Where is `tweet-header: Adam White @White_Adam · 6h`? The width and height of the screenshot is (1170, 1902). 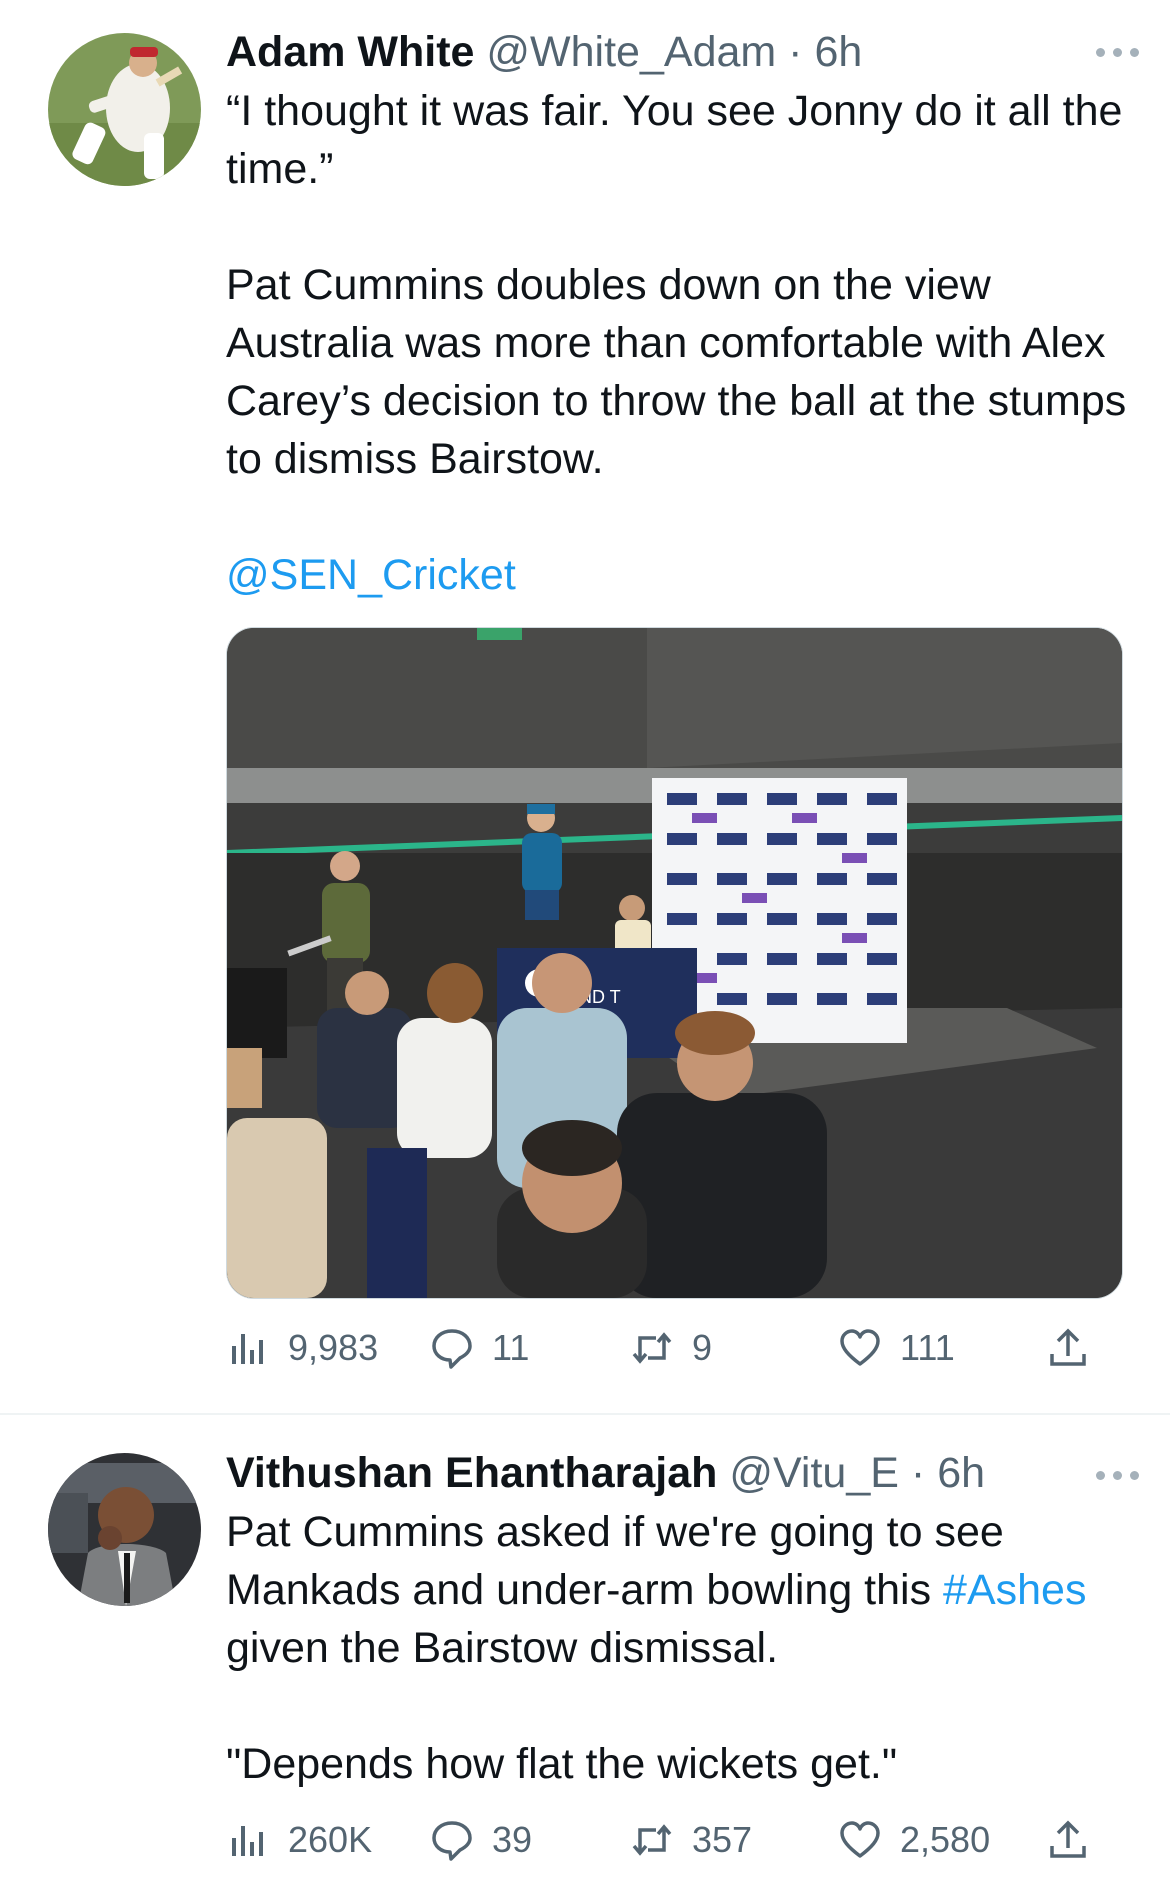
tweet-header: Adam White @White_Adam · 6h is located at coordinates (663, 52).